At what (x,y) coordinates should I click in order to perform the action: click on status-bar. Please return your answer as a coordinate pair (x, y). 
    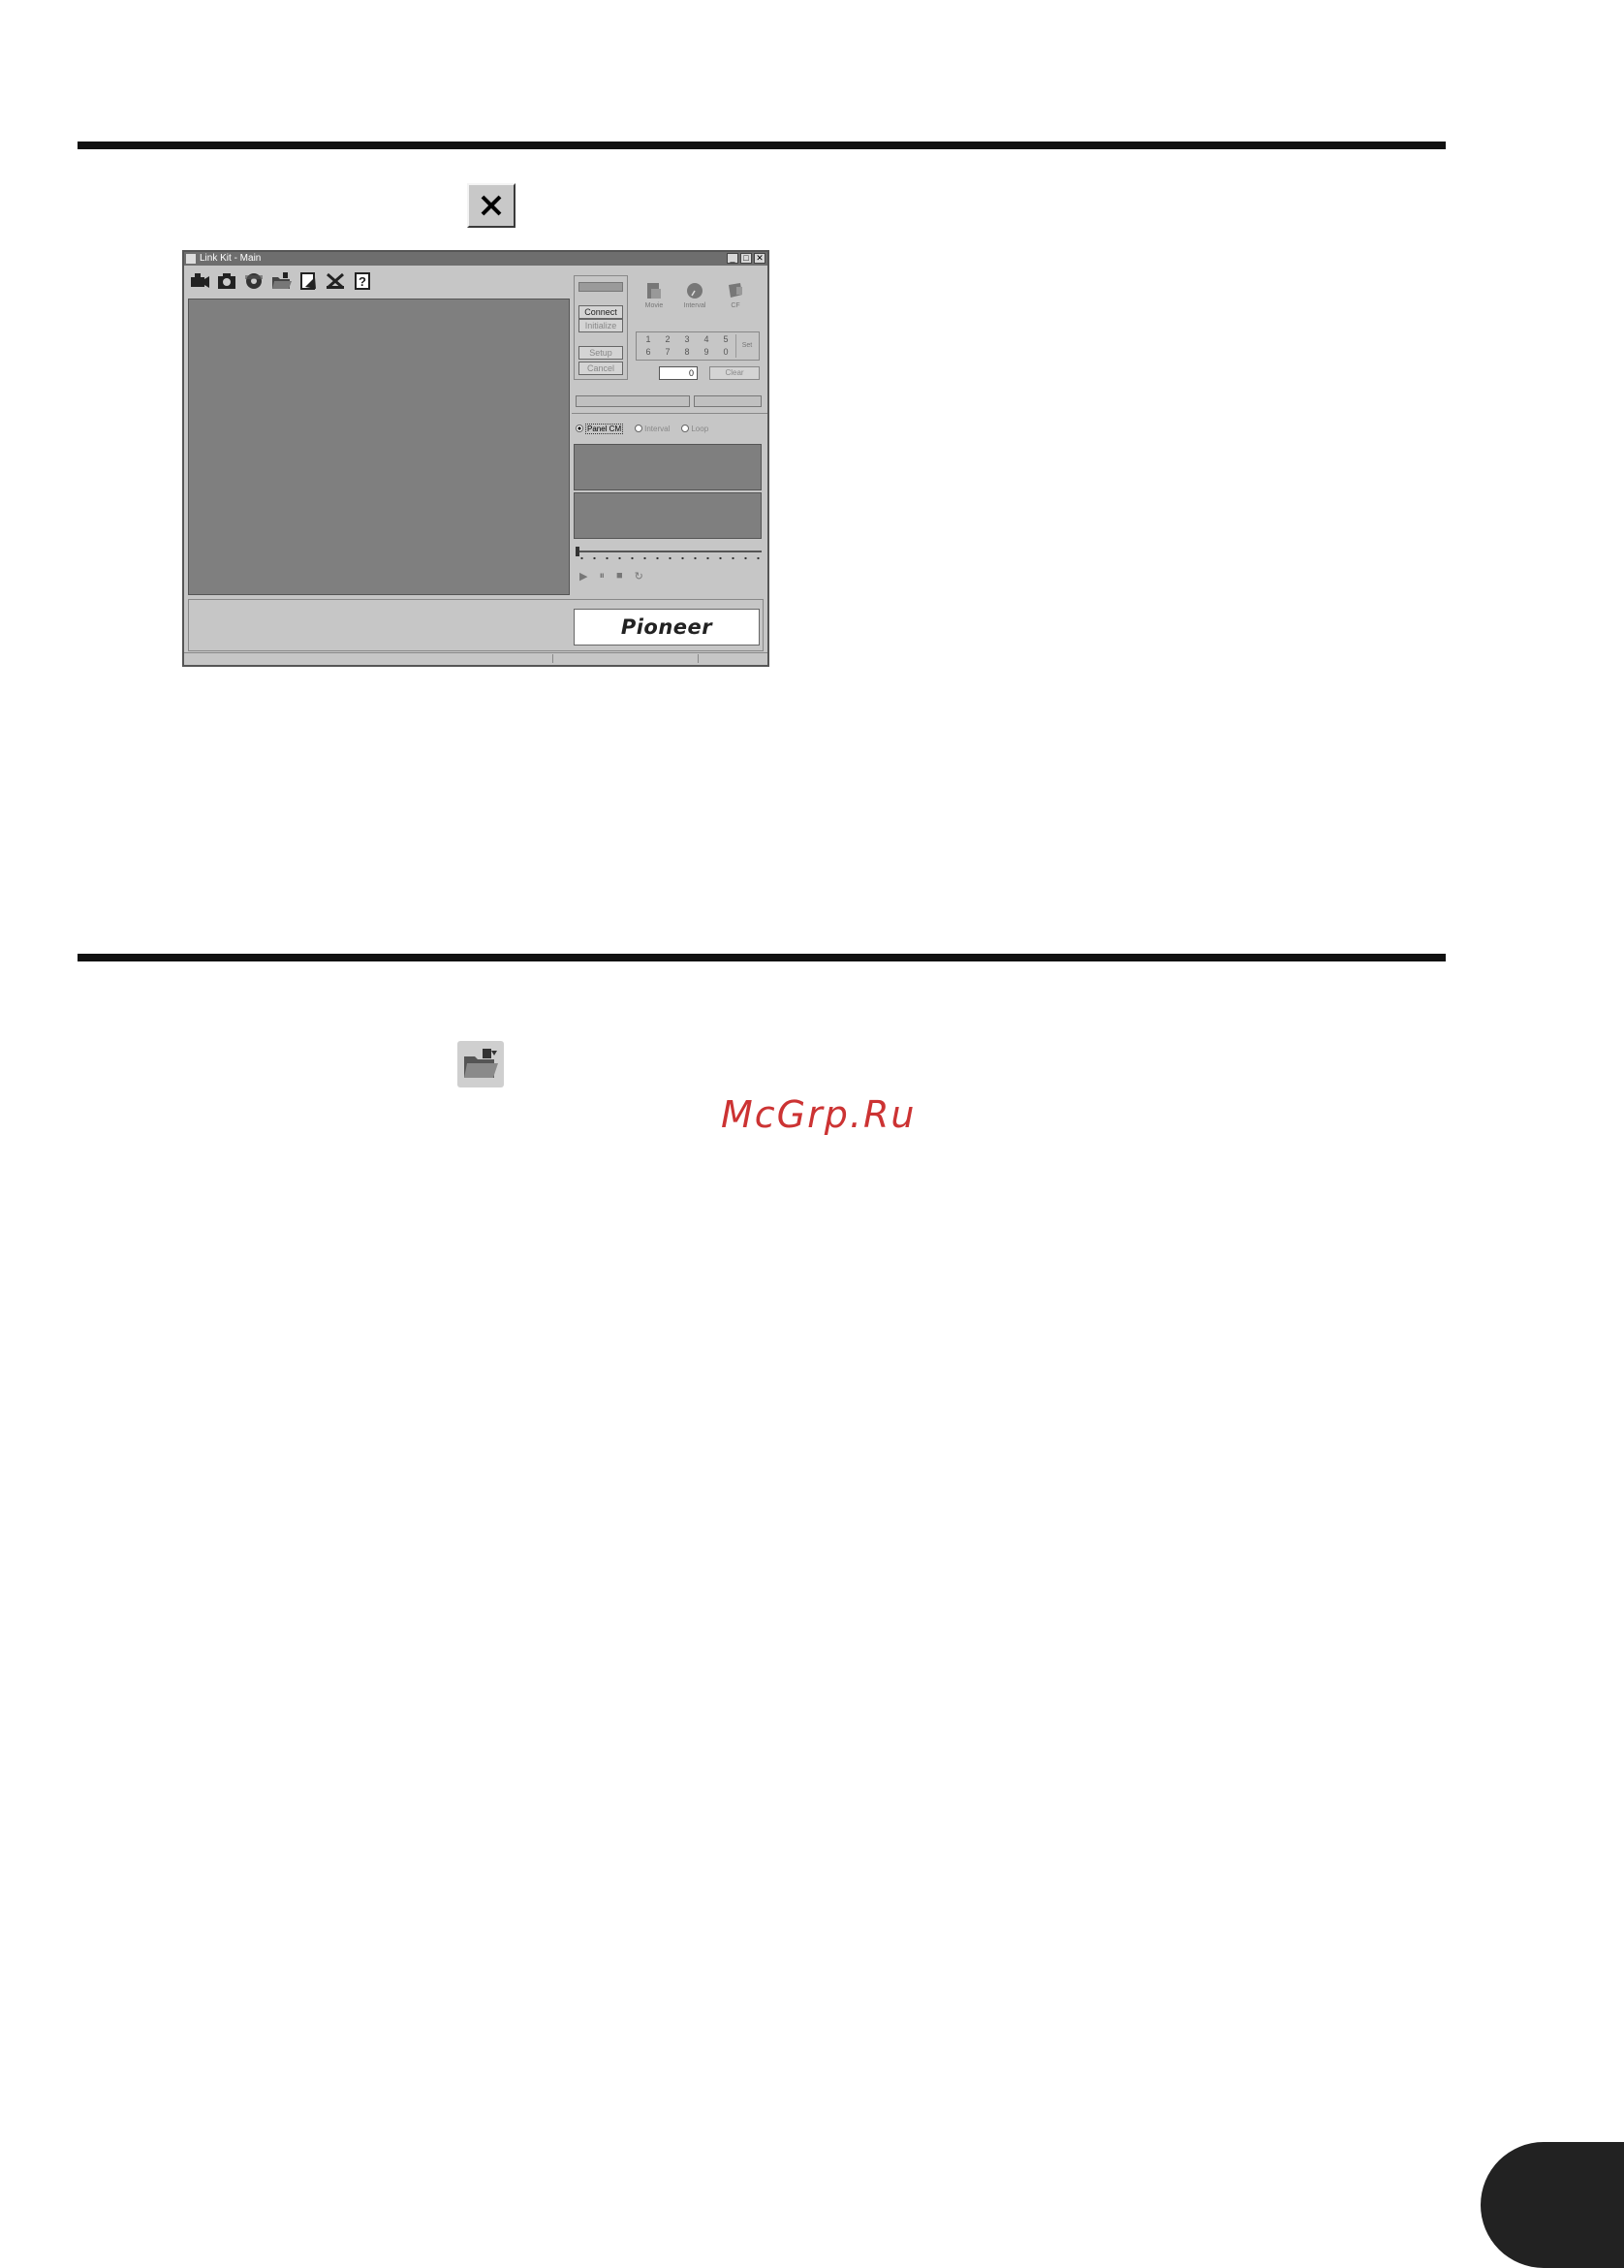
    Looking at the image, I should click on (476, 658).